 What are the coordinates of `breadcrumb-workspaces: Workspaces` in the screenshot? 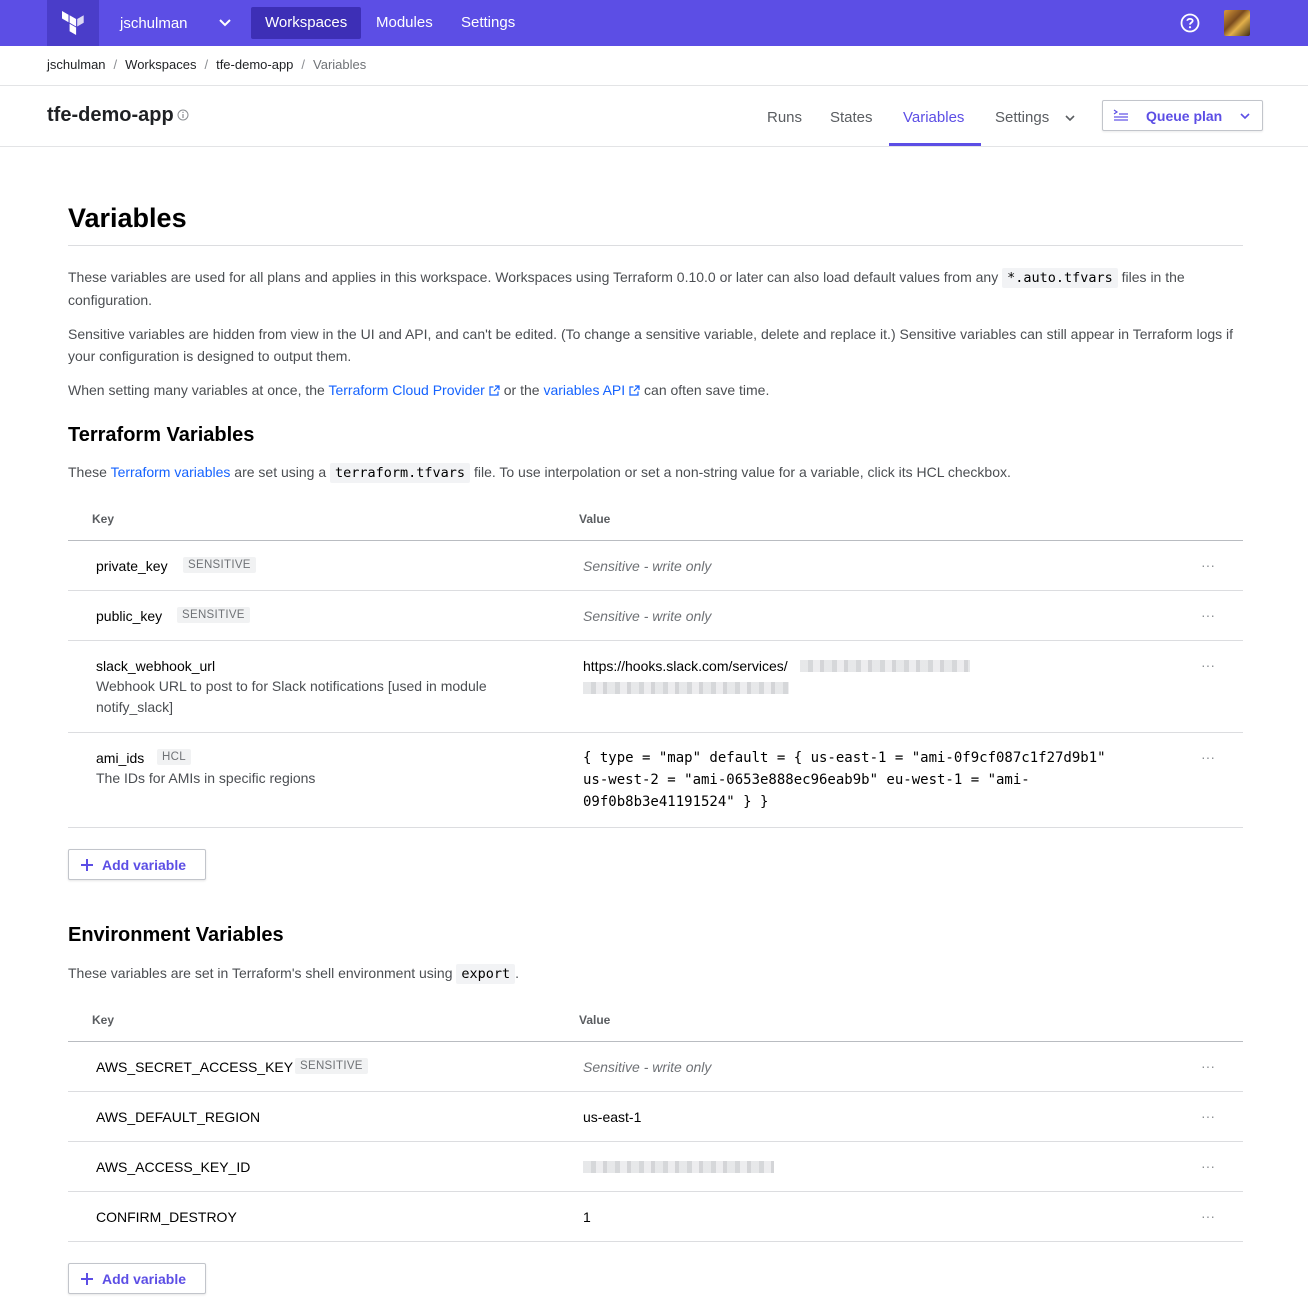 It's located at (160, 64).